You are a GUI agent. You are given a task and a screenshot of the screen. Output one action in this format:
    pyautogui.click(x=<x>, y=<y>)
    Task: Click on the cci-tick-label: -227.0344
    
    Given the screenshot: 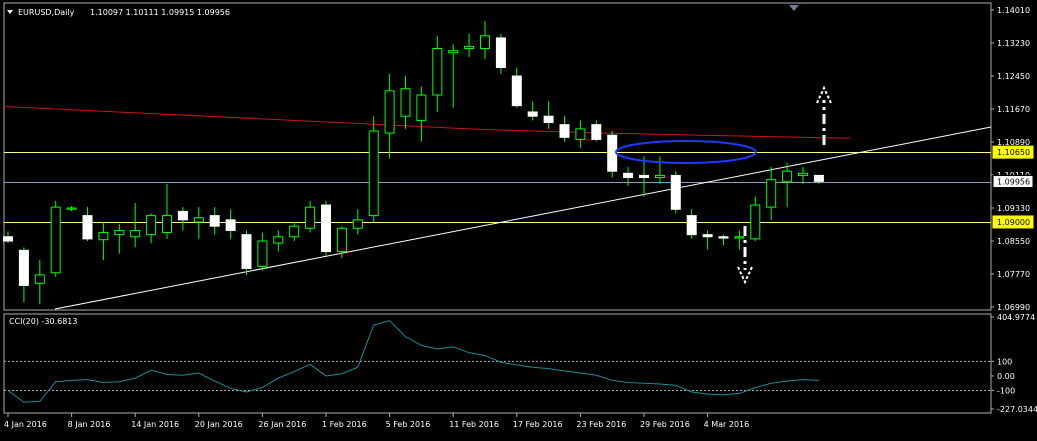 What is the action you would take?
    pyautogui.click(x=1017, y=409)
    